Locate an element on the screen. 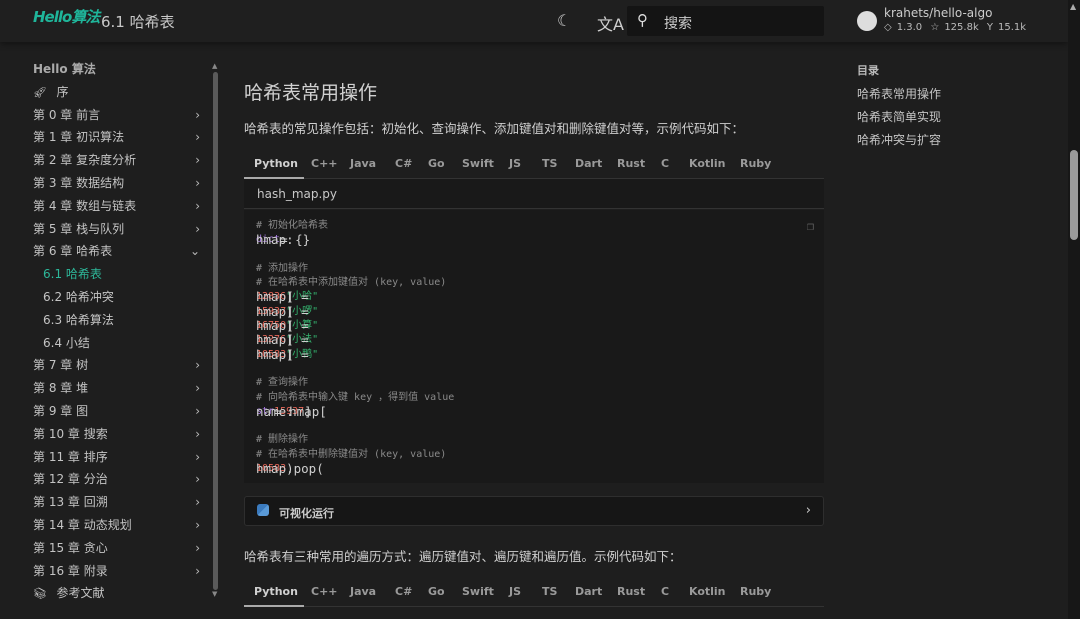 The height and width of the screenshot is (619, 1080). sidebar-item: 6.1 哈希表 is located at coordinates (120, 276).